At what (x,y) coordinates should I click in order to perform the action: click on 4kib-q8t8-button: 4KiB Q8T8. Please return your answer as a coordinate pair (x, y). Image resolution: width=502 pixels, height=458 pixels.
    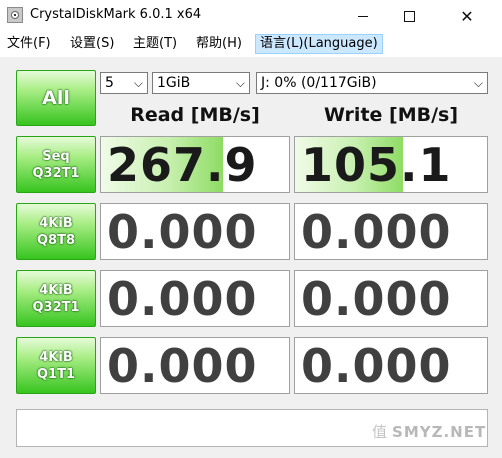
    Looking at the image, I should click on (56, 231).